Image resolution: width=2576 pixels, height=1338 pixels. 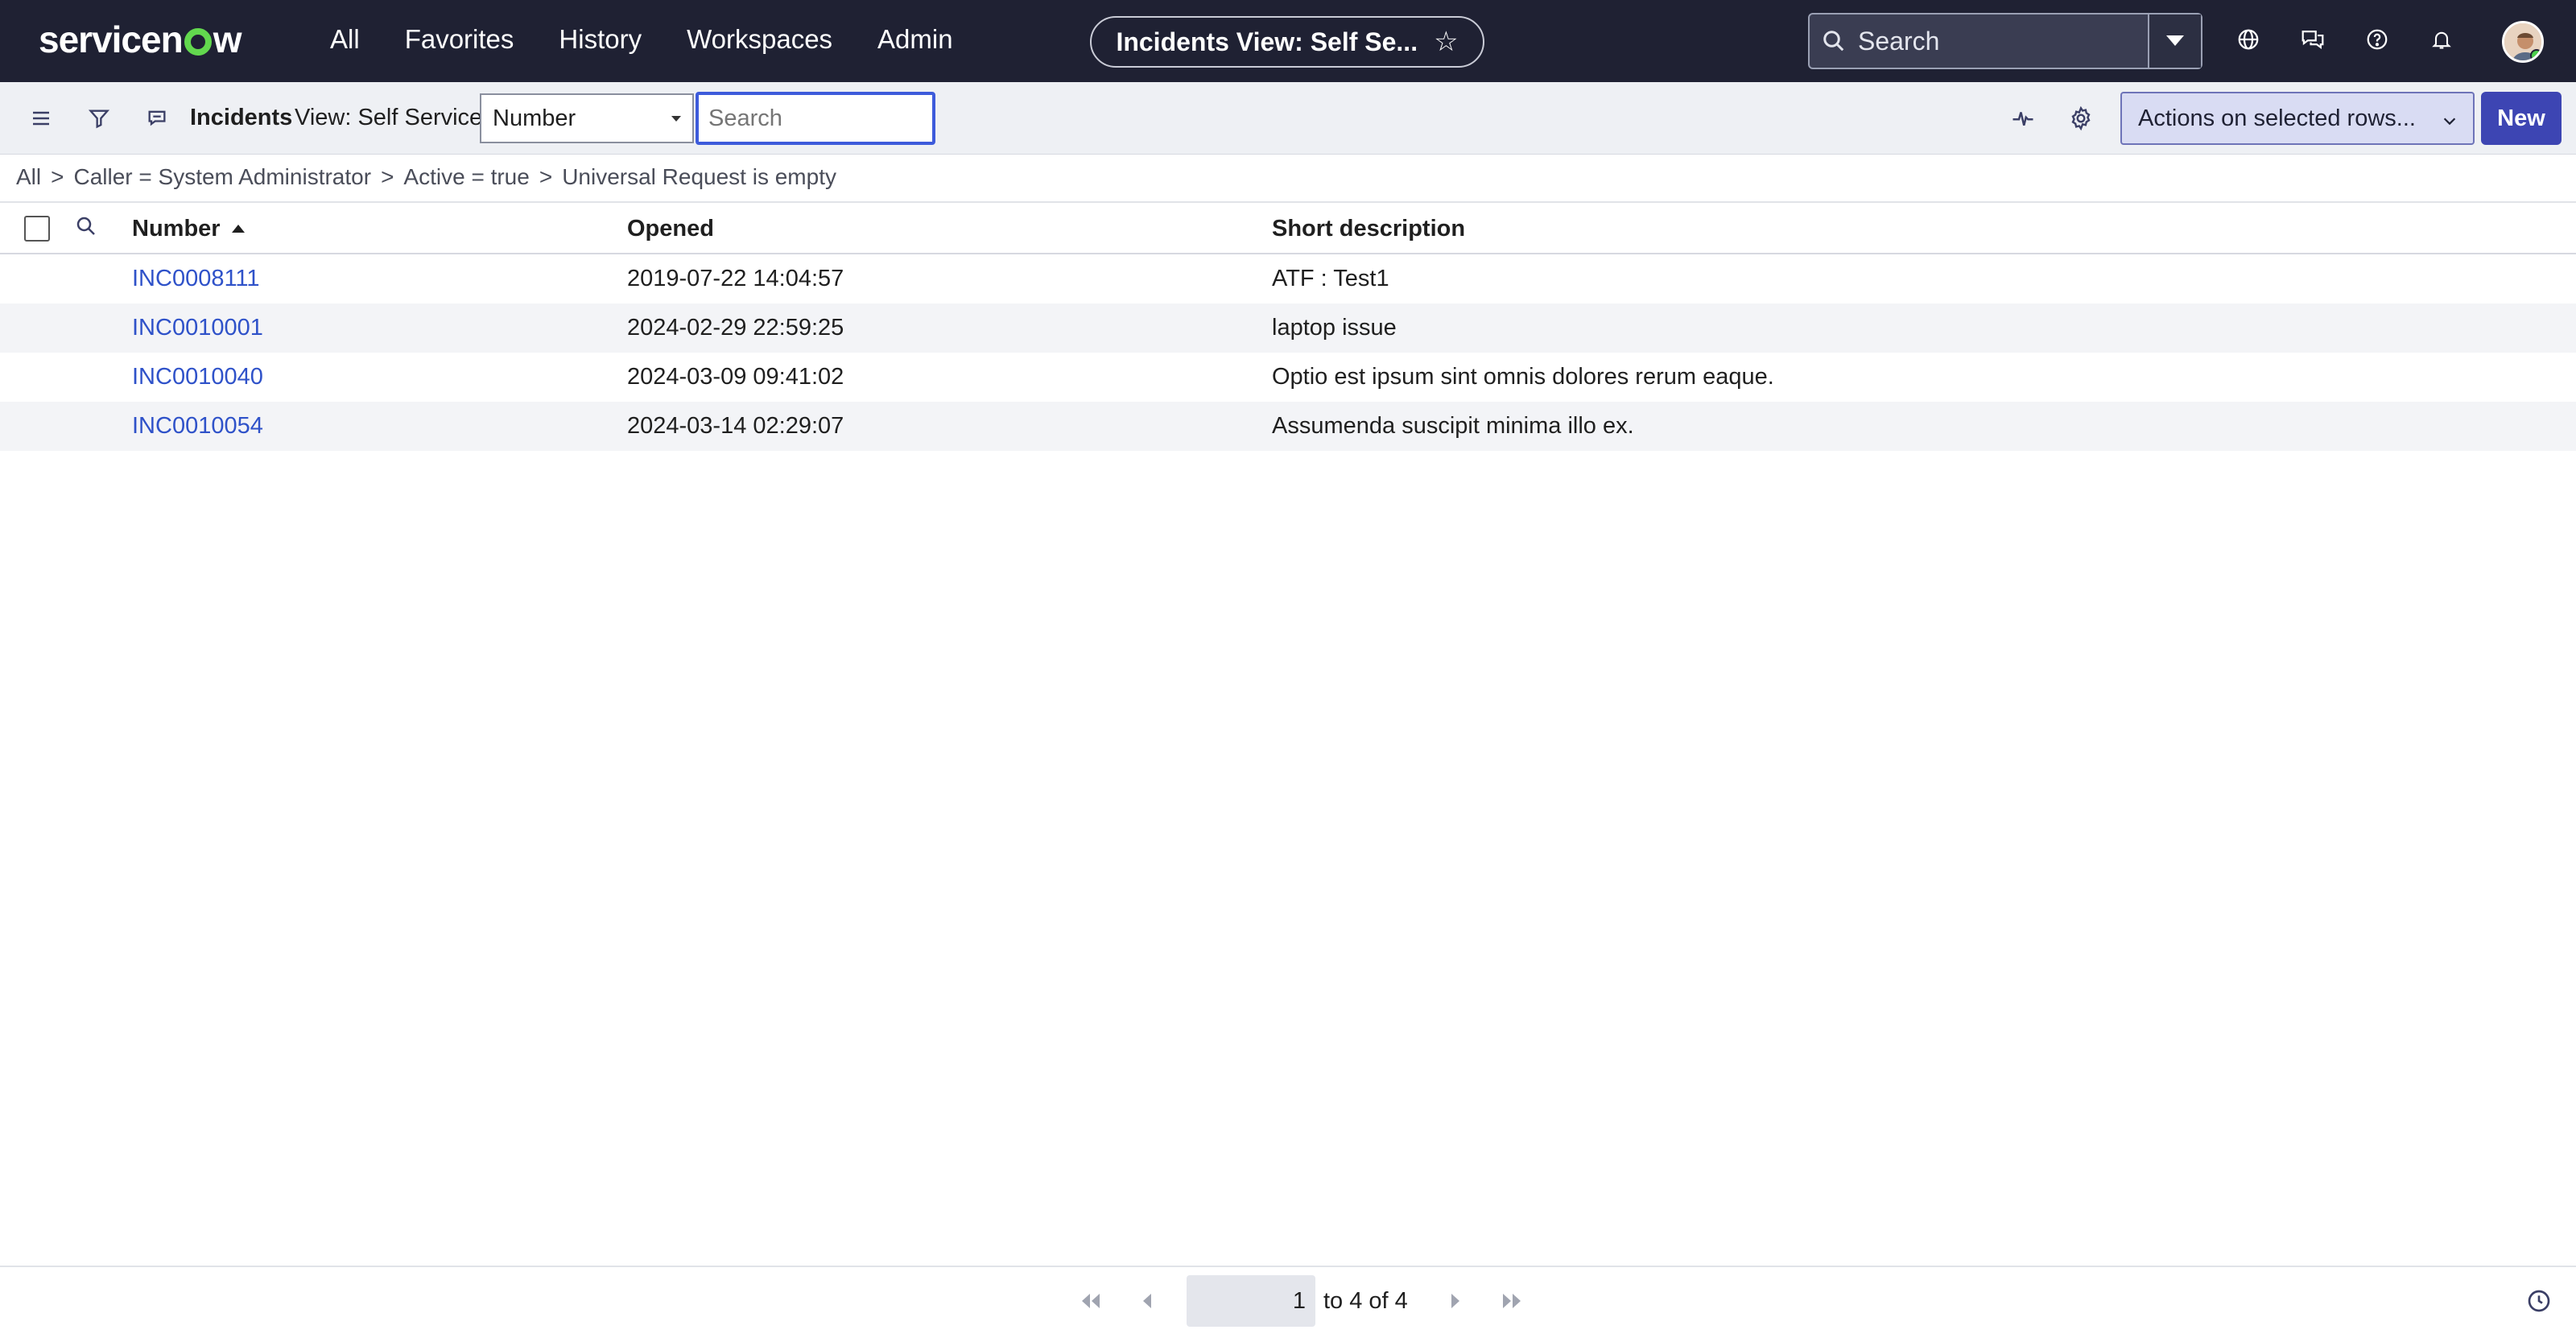 I want to click on last-page-icon, so click(x=1512, y=1301).